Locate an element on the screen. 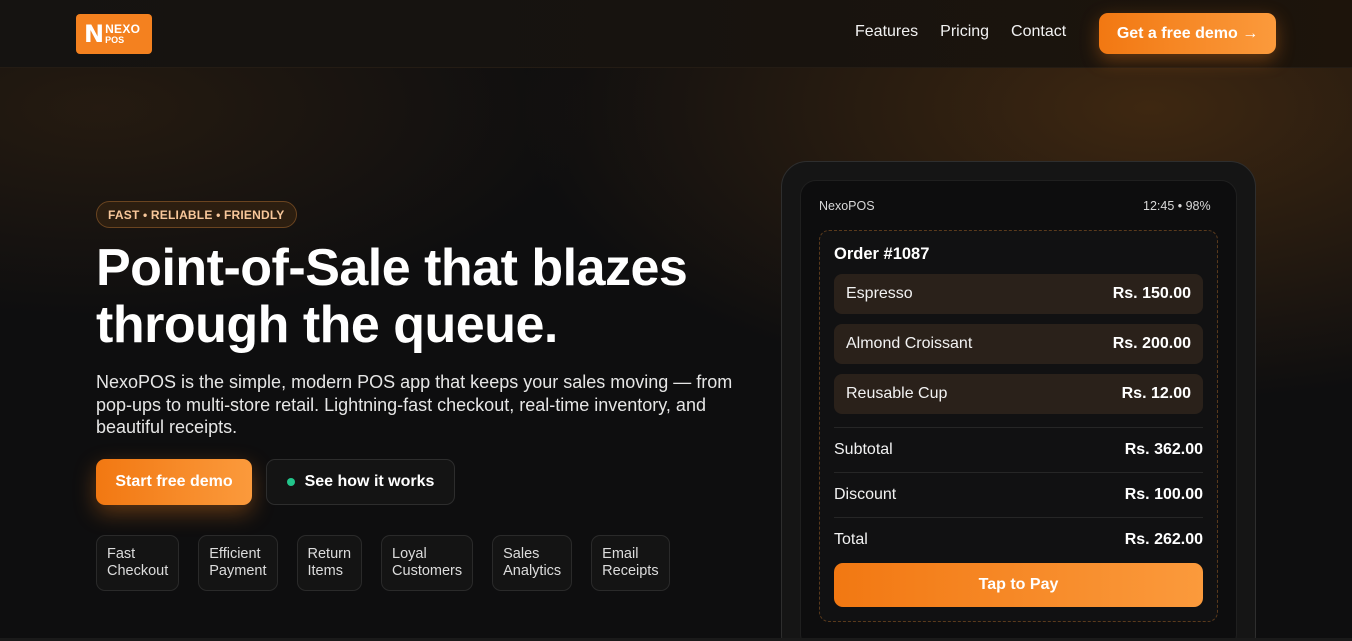 This screenshot has width=1352, height=641. order-item-price: Rs. 200.00 is located at coordinates (1151, 343).